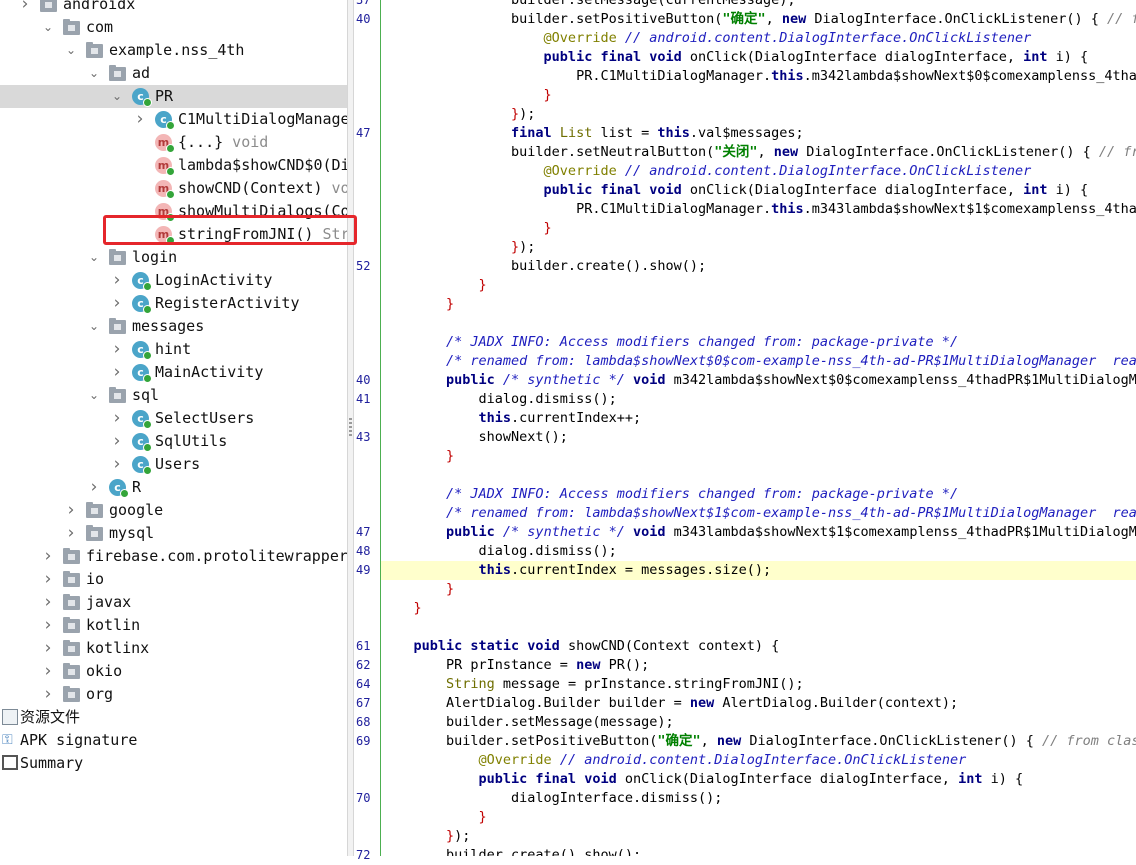  What do you see at coordinates (173, 579) in the screenshot?
I see `tree-node: › io` at bounding box center [173, 579].